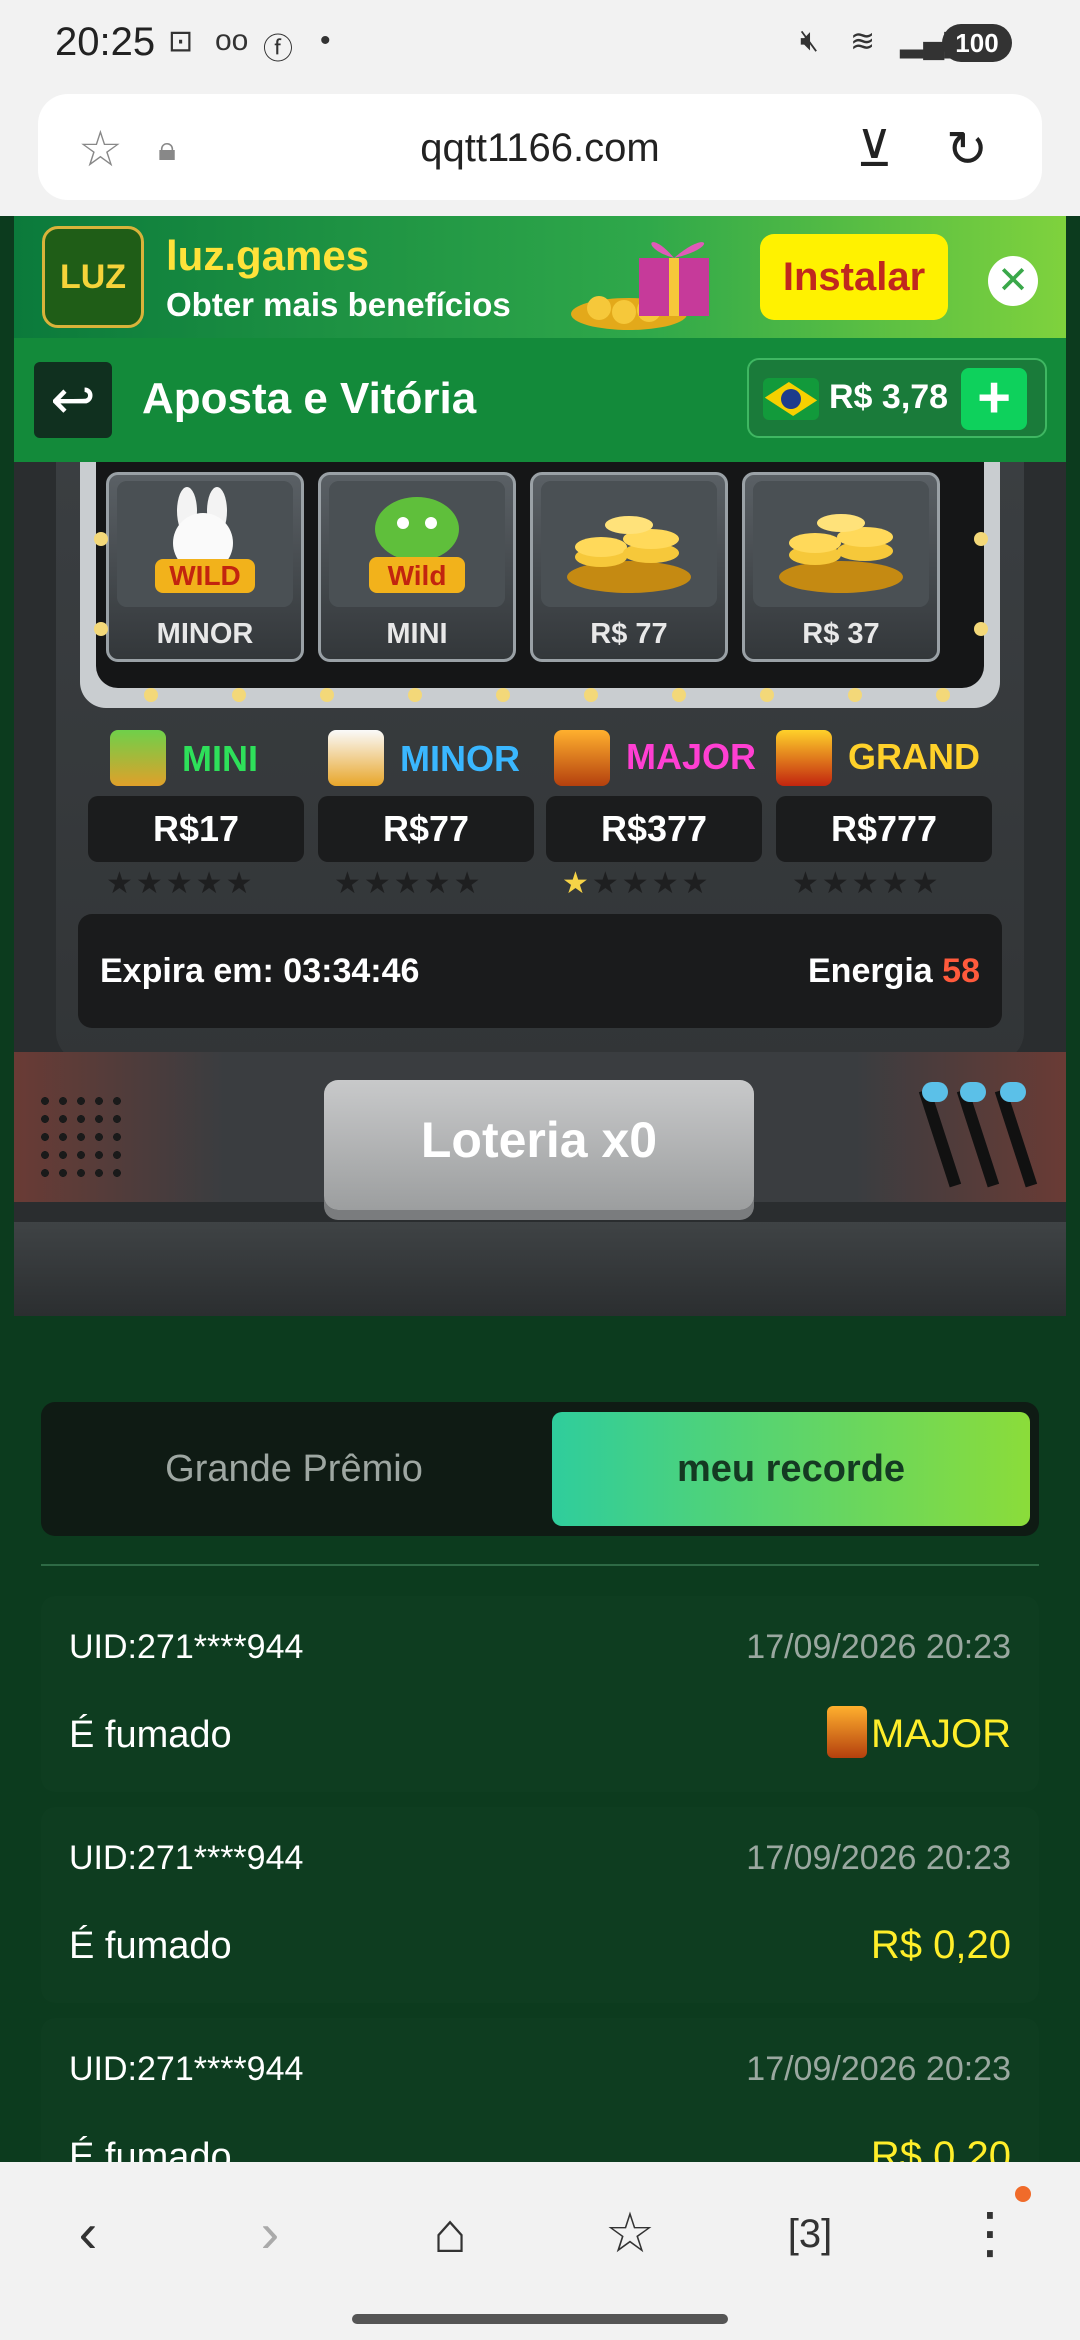  I want to click on jackpot-value-minor: R$77, so click(426, 829).